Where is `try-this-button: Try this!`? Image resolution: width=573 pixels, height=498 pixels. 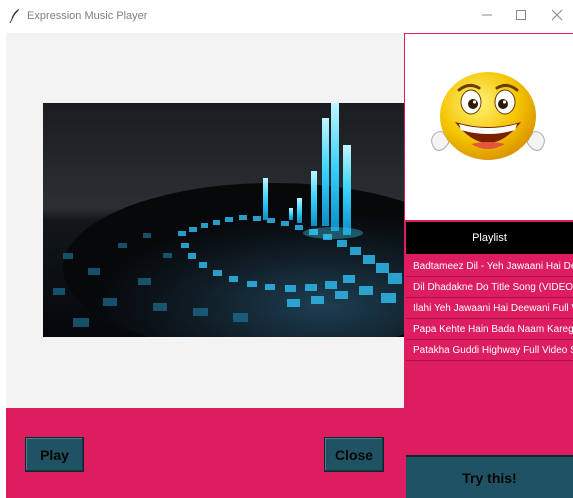 try-this-button: Try this! is located at coordinates (489, 476).